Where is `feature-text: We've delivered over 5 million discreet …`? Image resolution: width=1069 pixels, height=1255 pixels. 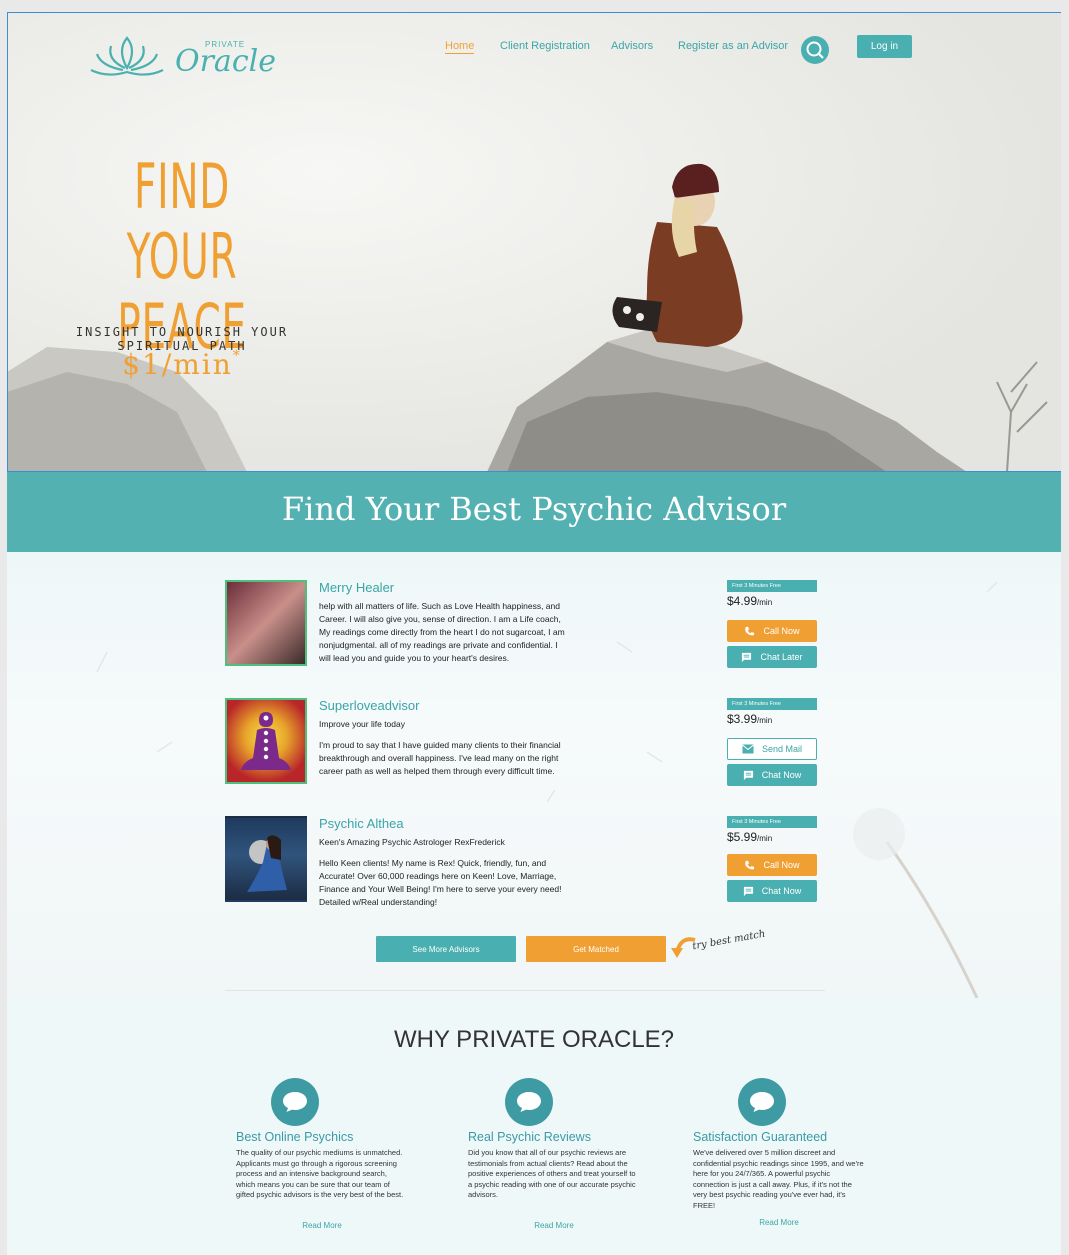 feature-text: We've delivered over 5 million discreet … is located at coordinates (778, 1179).